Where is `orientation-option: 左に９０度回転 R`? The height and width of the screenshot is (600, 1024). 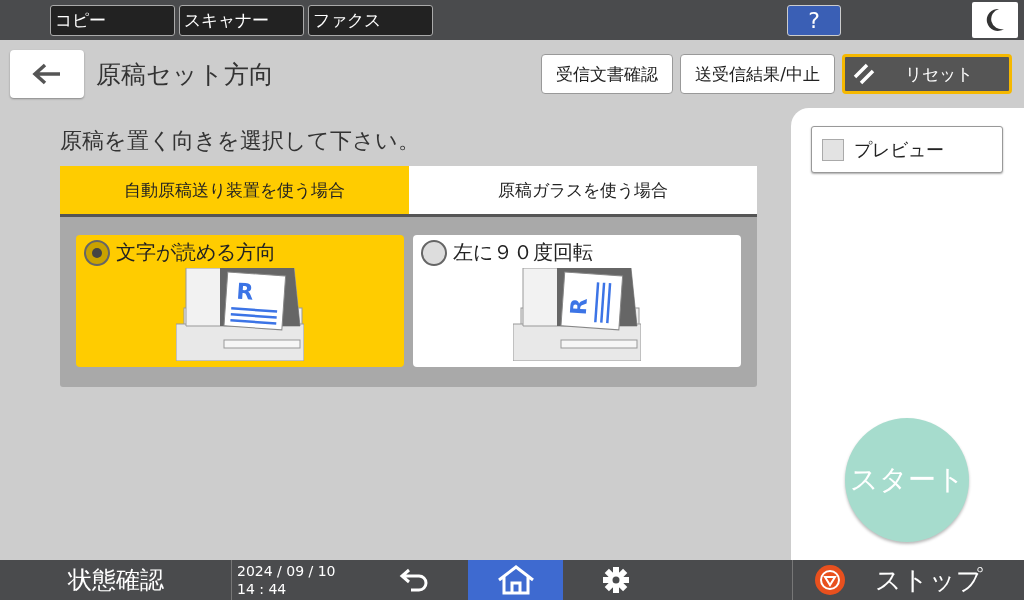 orientation-option: 左に９０度回転 R is located at coordinates (577, 301).